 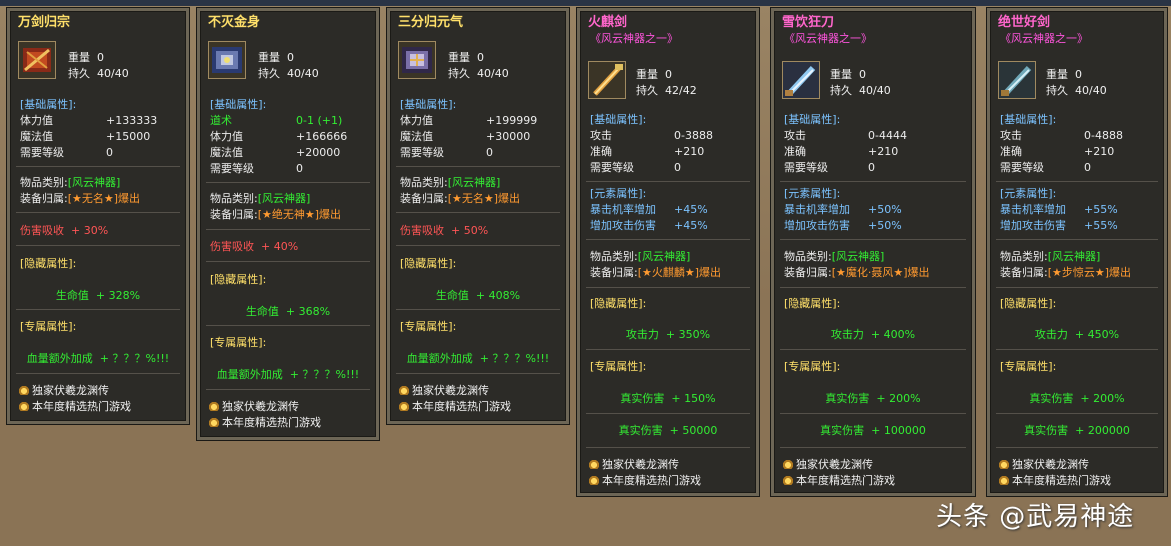 I want to click on attr-row: 暴击机率增加 +50%, so click(x=843, y=210).